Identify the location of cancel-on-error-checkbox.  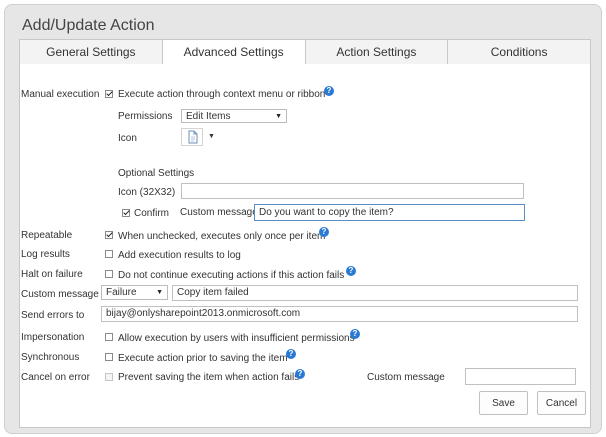
(109, 377).